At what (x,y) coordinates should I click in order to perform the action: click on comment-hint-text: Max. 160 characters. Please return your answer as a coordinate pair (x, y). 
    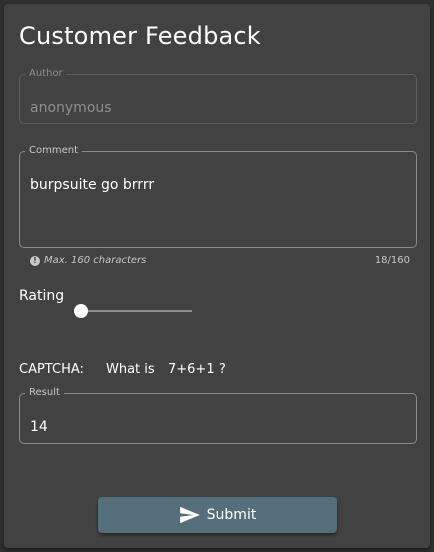
    Looking at the image, I should click on (95, 260).